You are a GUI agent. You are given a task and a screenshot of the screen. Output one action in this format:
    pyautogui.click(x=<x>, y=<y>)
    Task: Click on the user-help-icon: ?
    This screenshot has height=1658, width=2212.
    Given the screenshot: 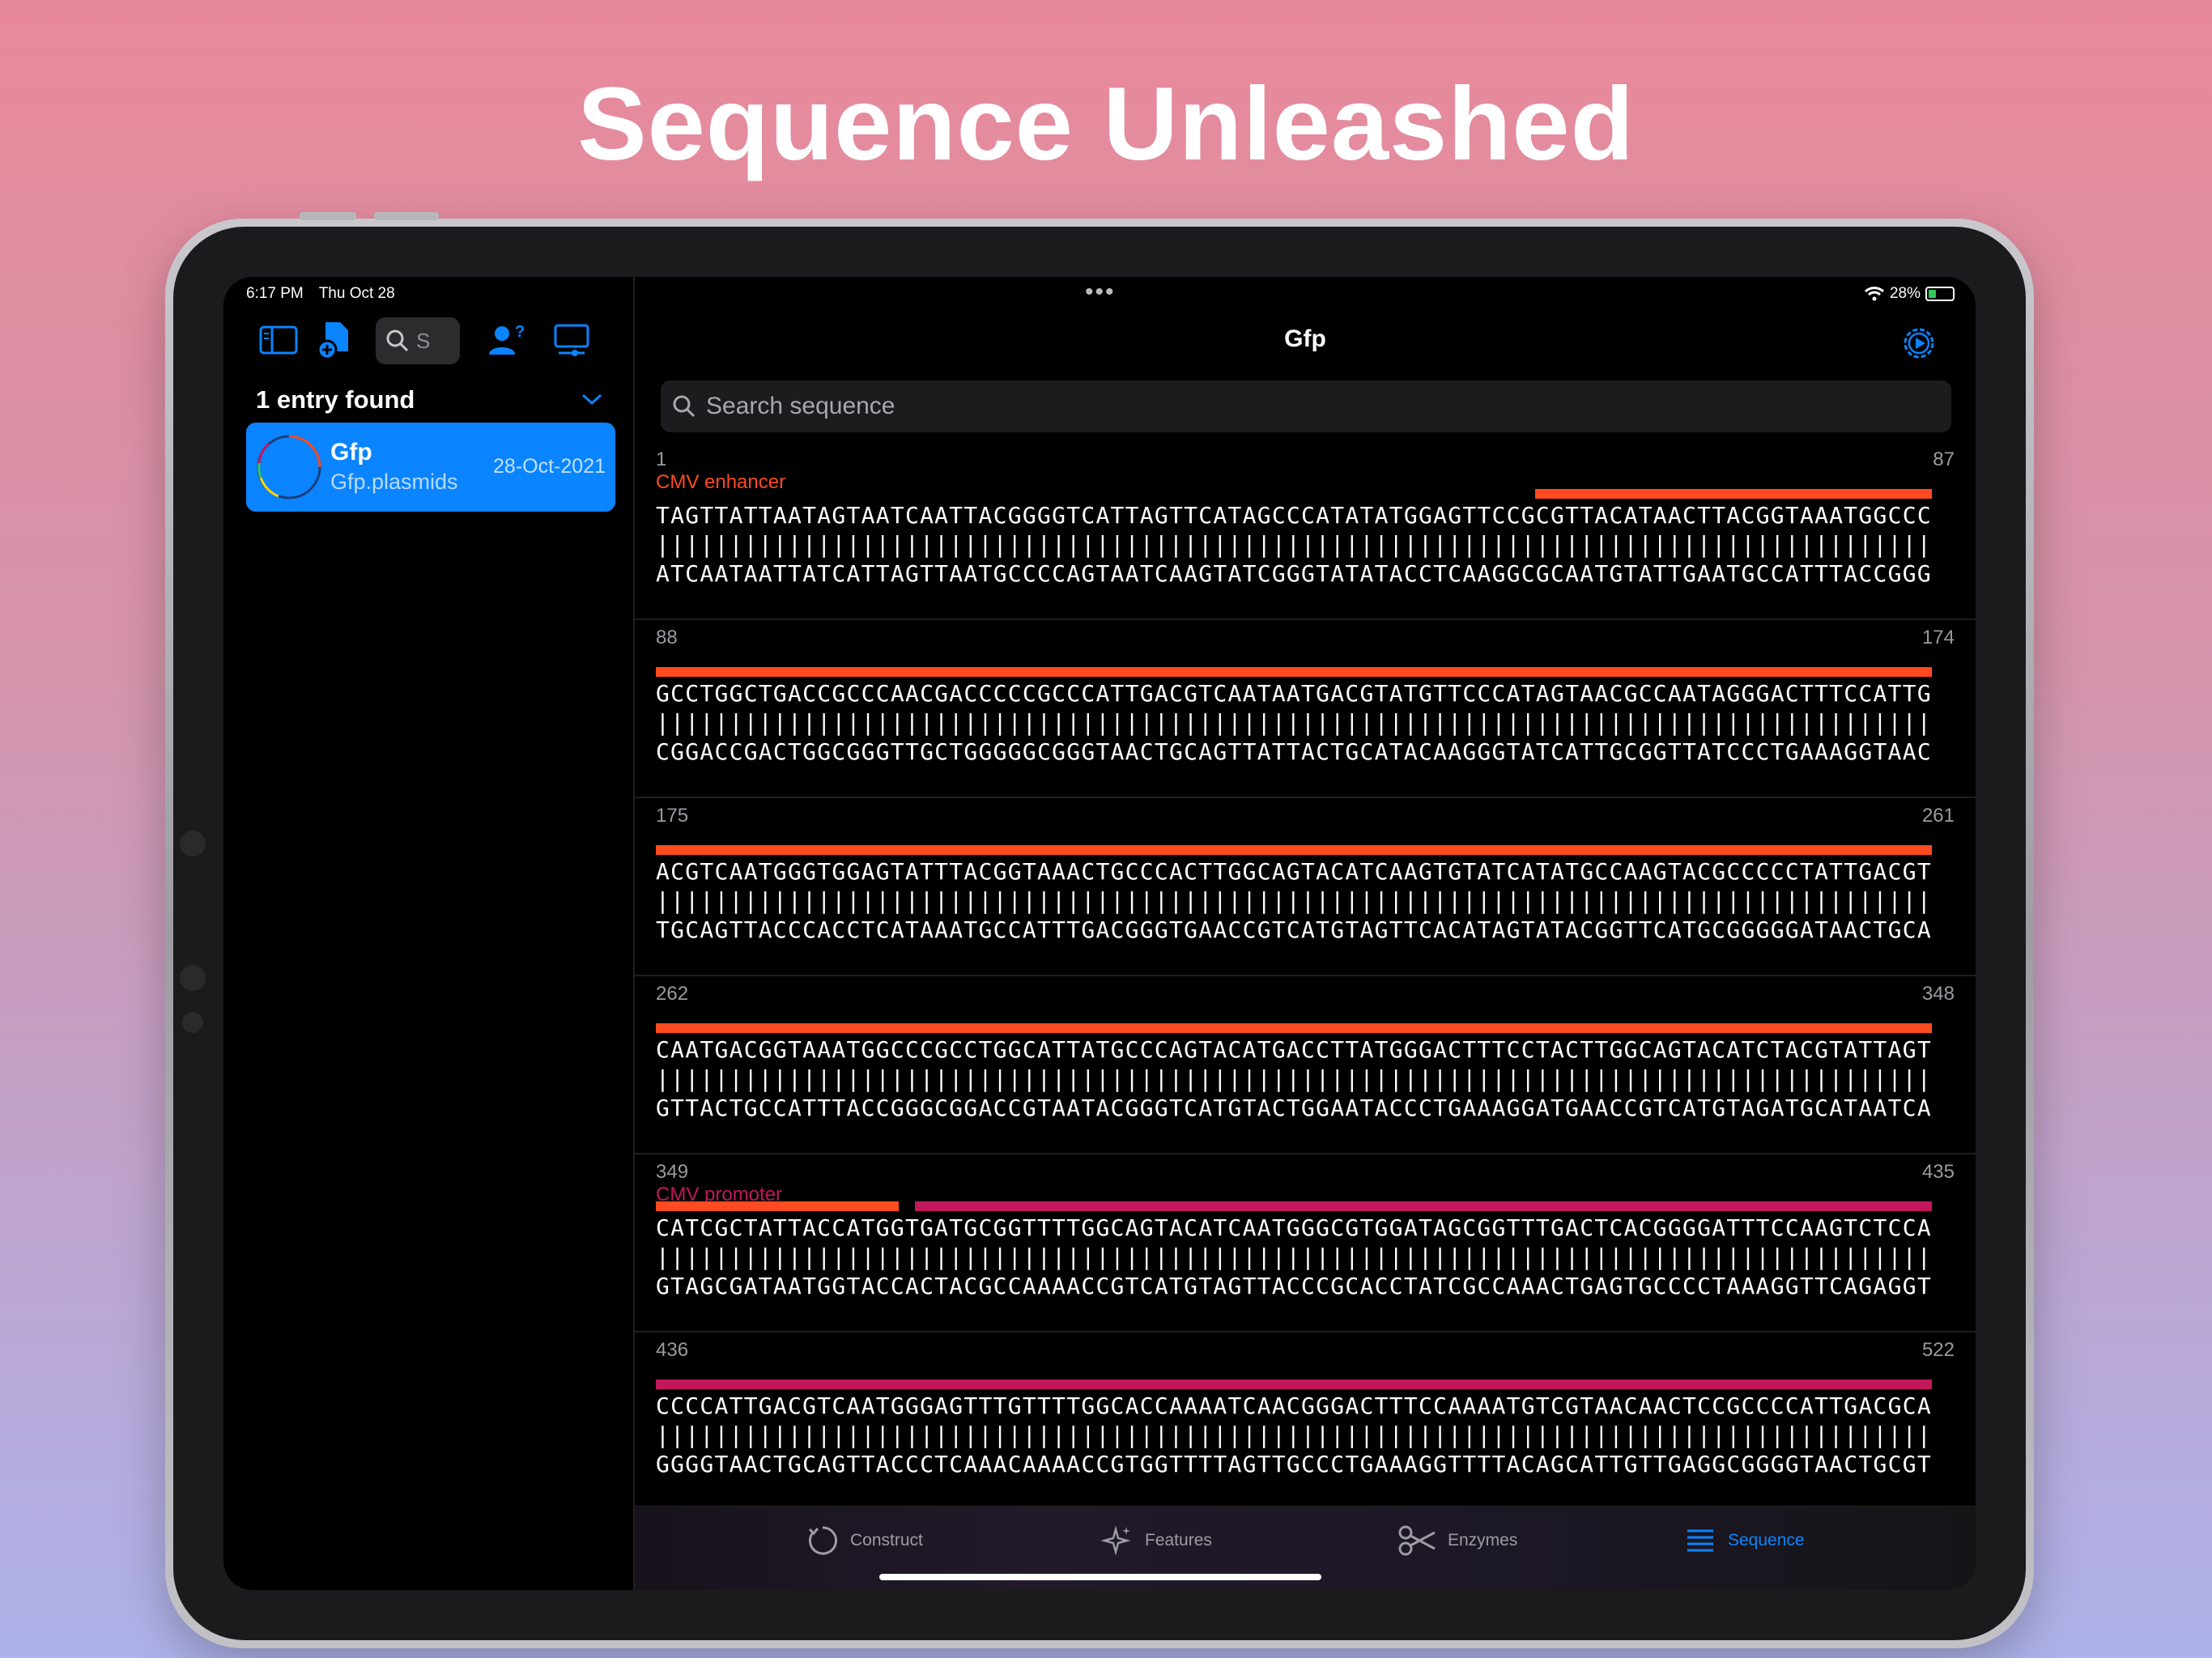 What is the action you would take?
    pyautogui.click(x=507, y=340)
    